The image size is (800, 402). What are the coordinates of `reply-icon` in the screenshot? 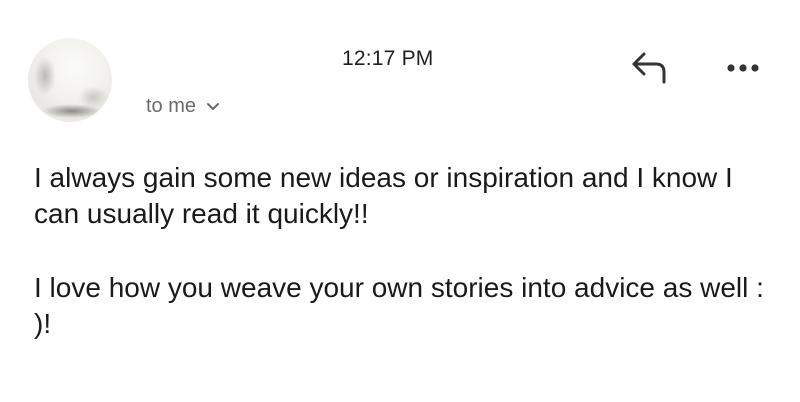 It's located at (649, 68).